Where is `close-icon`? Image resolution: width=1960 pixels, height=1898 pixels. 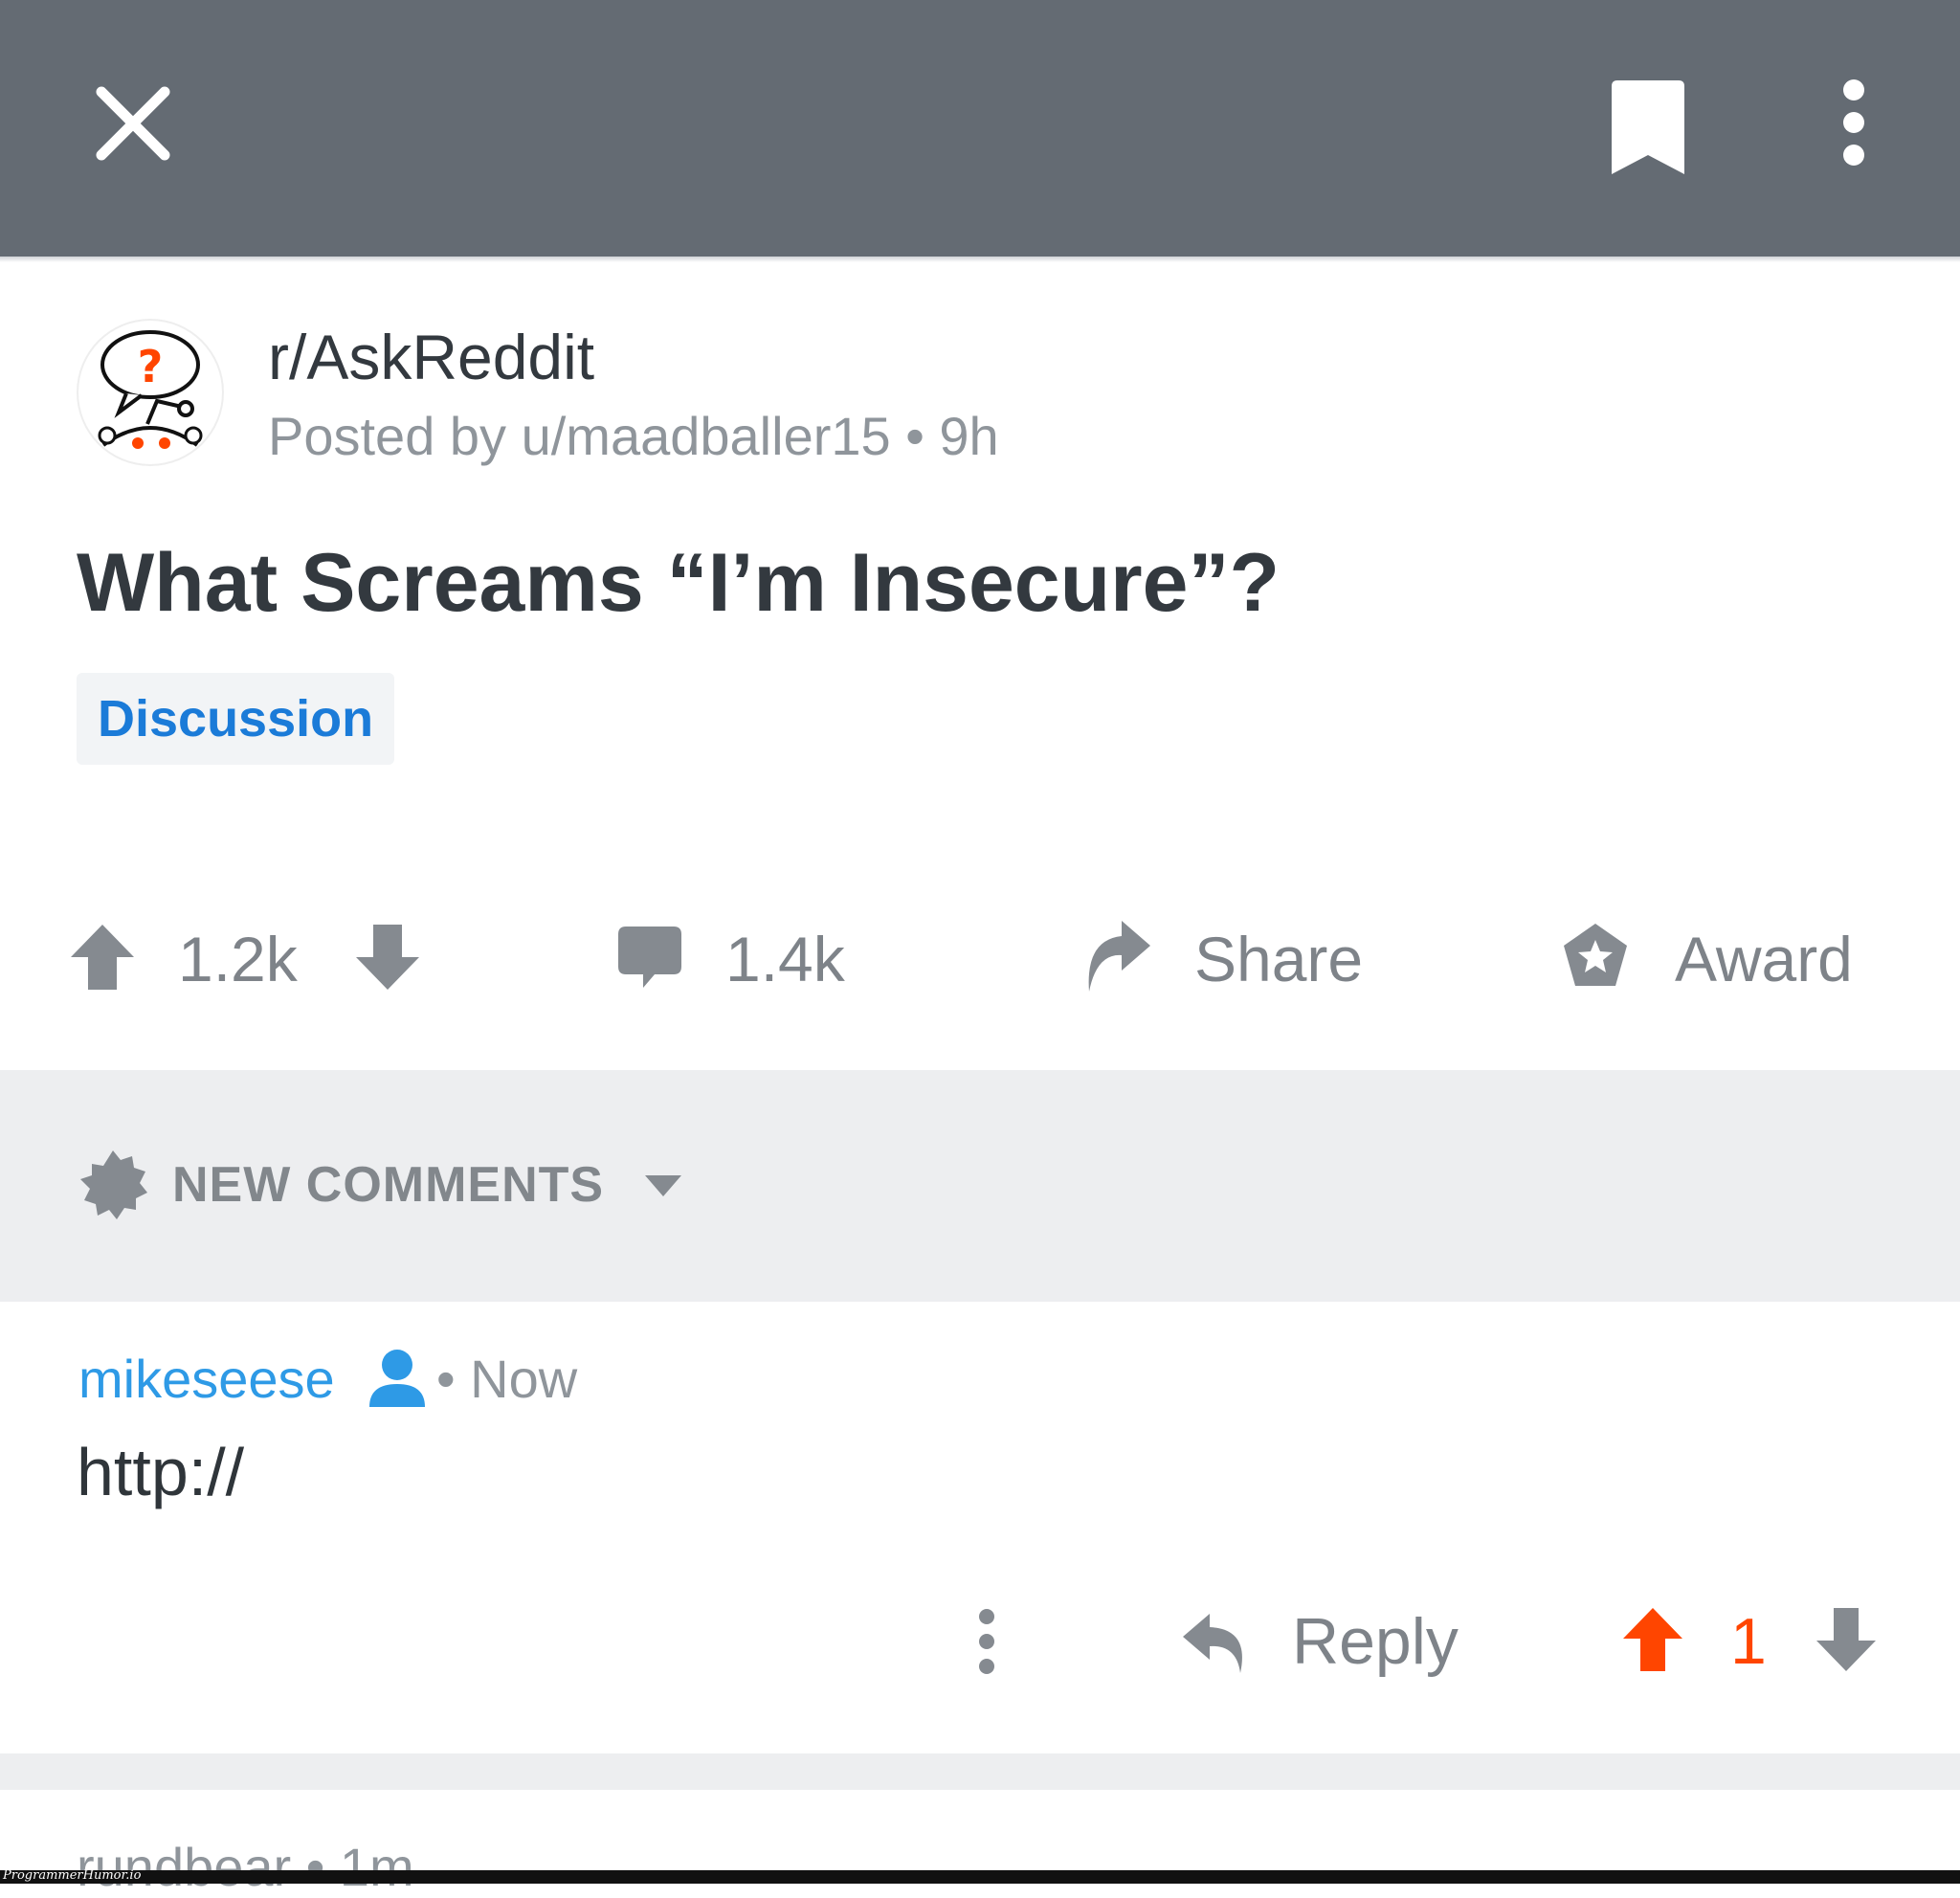 close-icon is located at coordinates (133, 124).